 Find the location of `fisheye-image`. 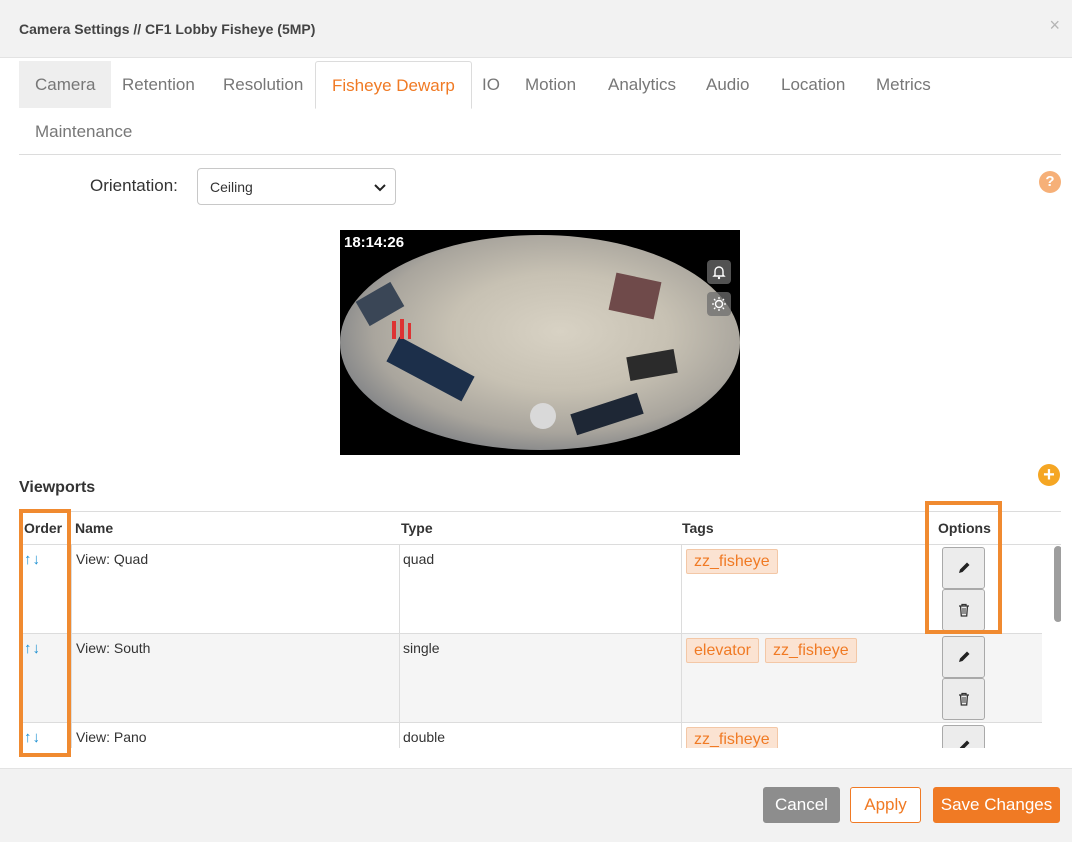

fisheye-image is located at coordinates (540, 342).